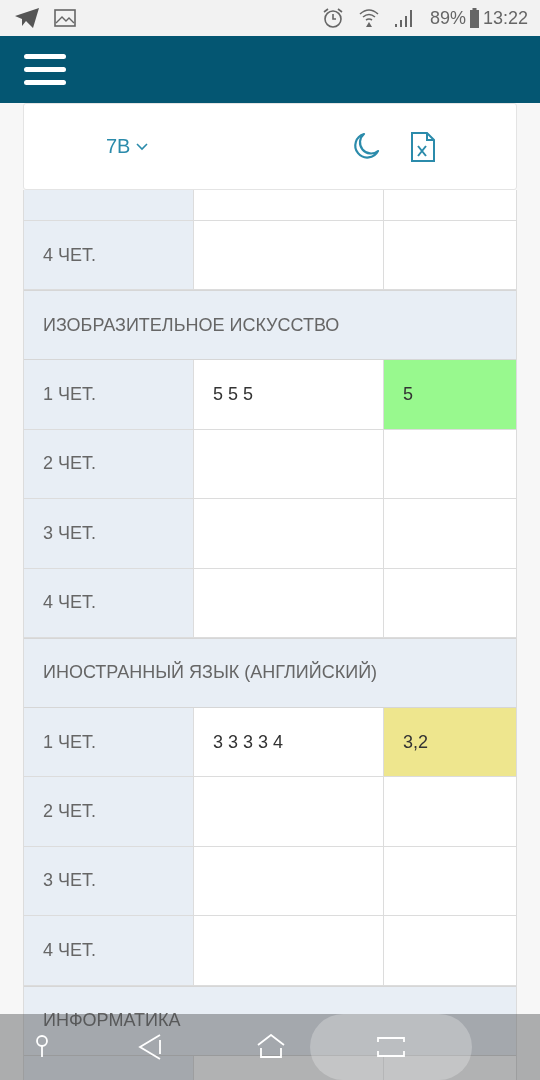 The image size is (540, 1080). Describe the element at coordinates (447, 18) in the screenshot. I see `battery-percent: 89%` at that location.